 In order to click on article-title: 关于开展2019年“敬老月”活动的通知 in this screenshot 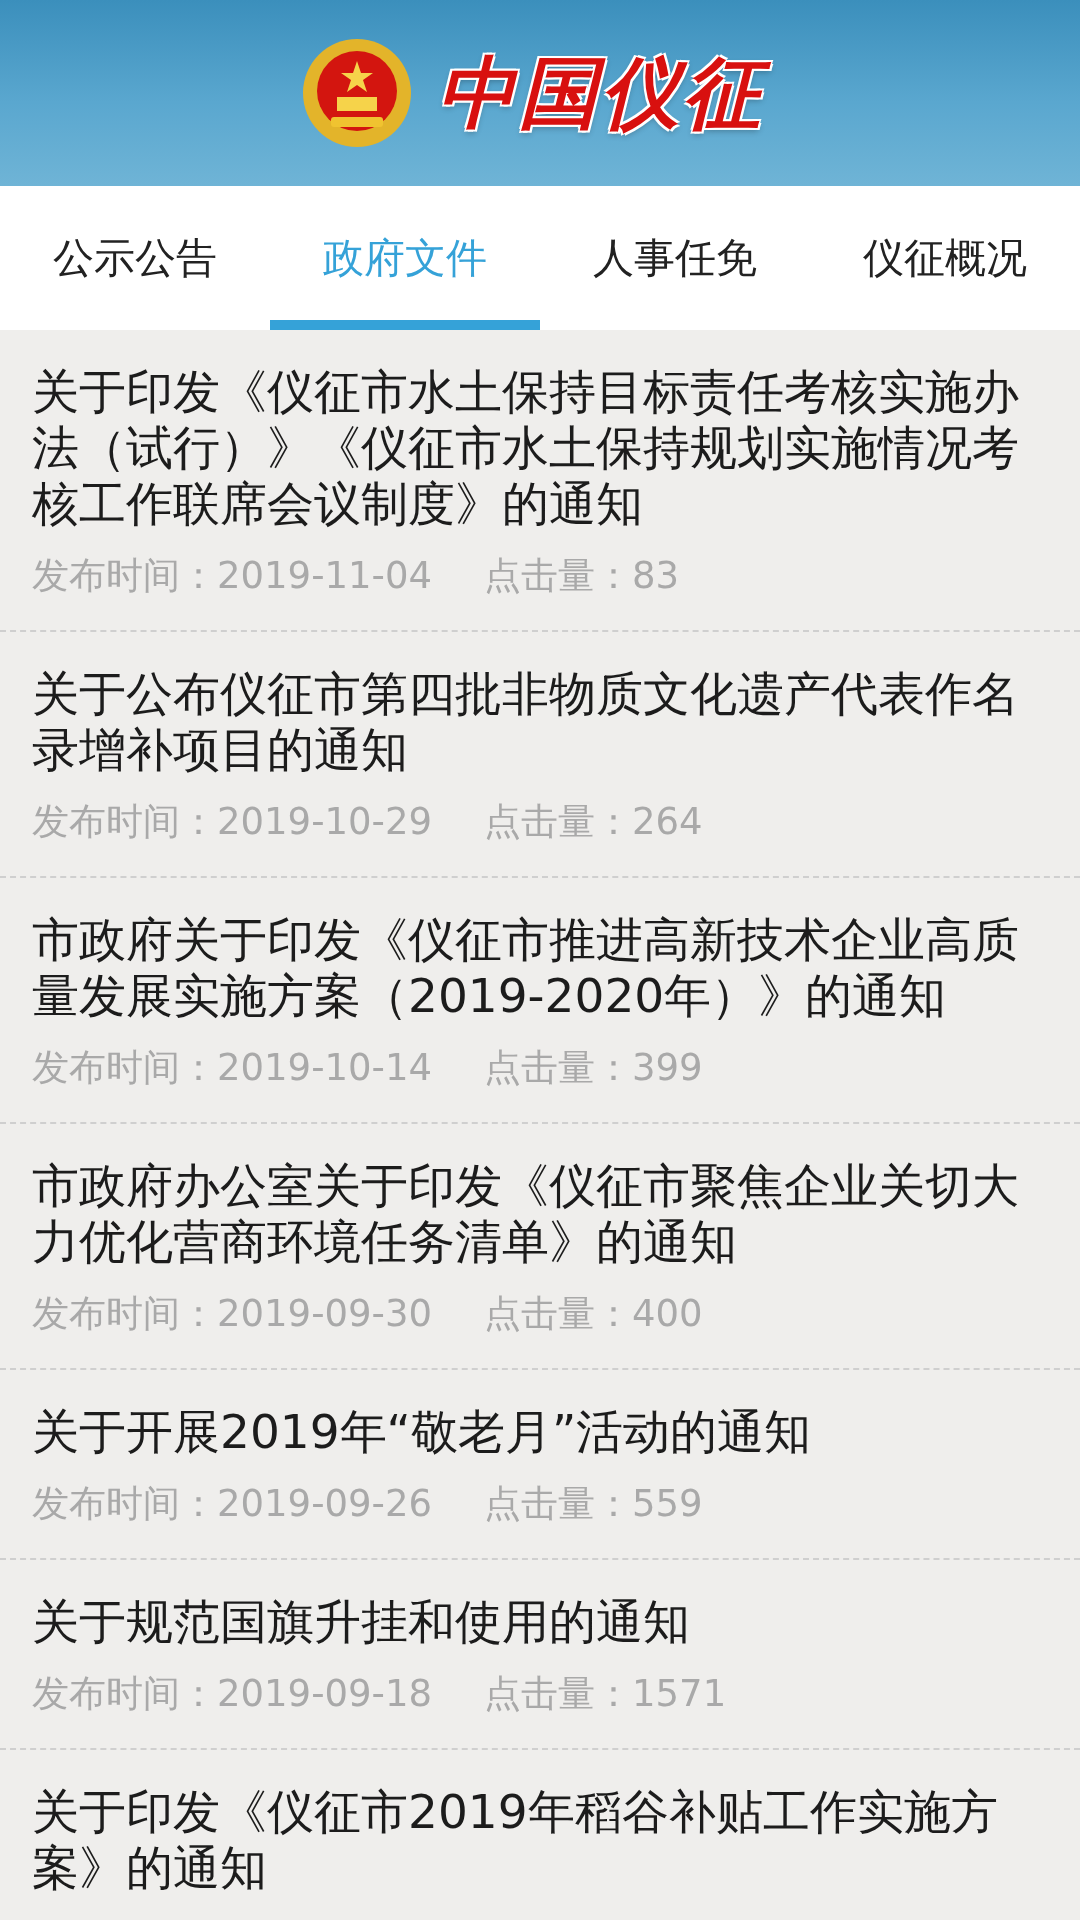, I will do `click(422, 1432)`.